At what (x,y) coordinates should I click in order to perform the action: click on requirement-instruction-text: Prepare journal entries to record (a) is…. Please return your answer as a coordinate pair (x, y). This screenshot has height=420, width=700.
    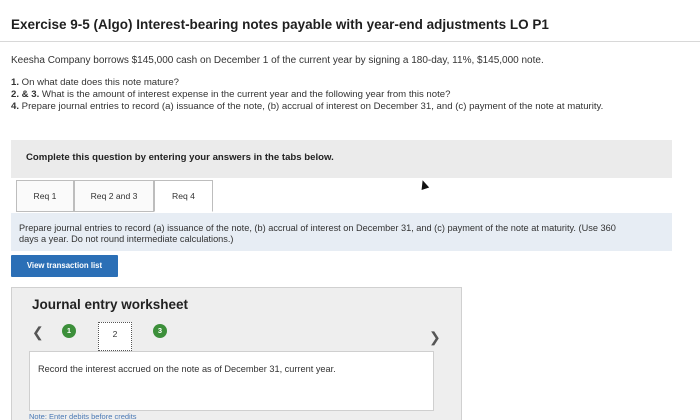
    Looking at the image, I should click on (317, 233).